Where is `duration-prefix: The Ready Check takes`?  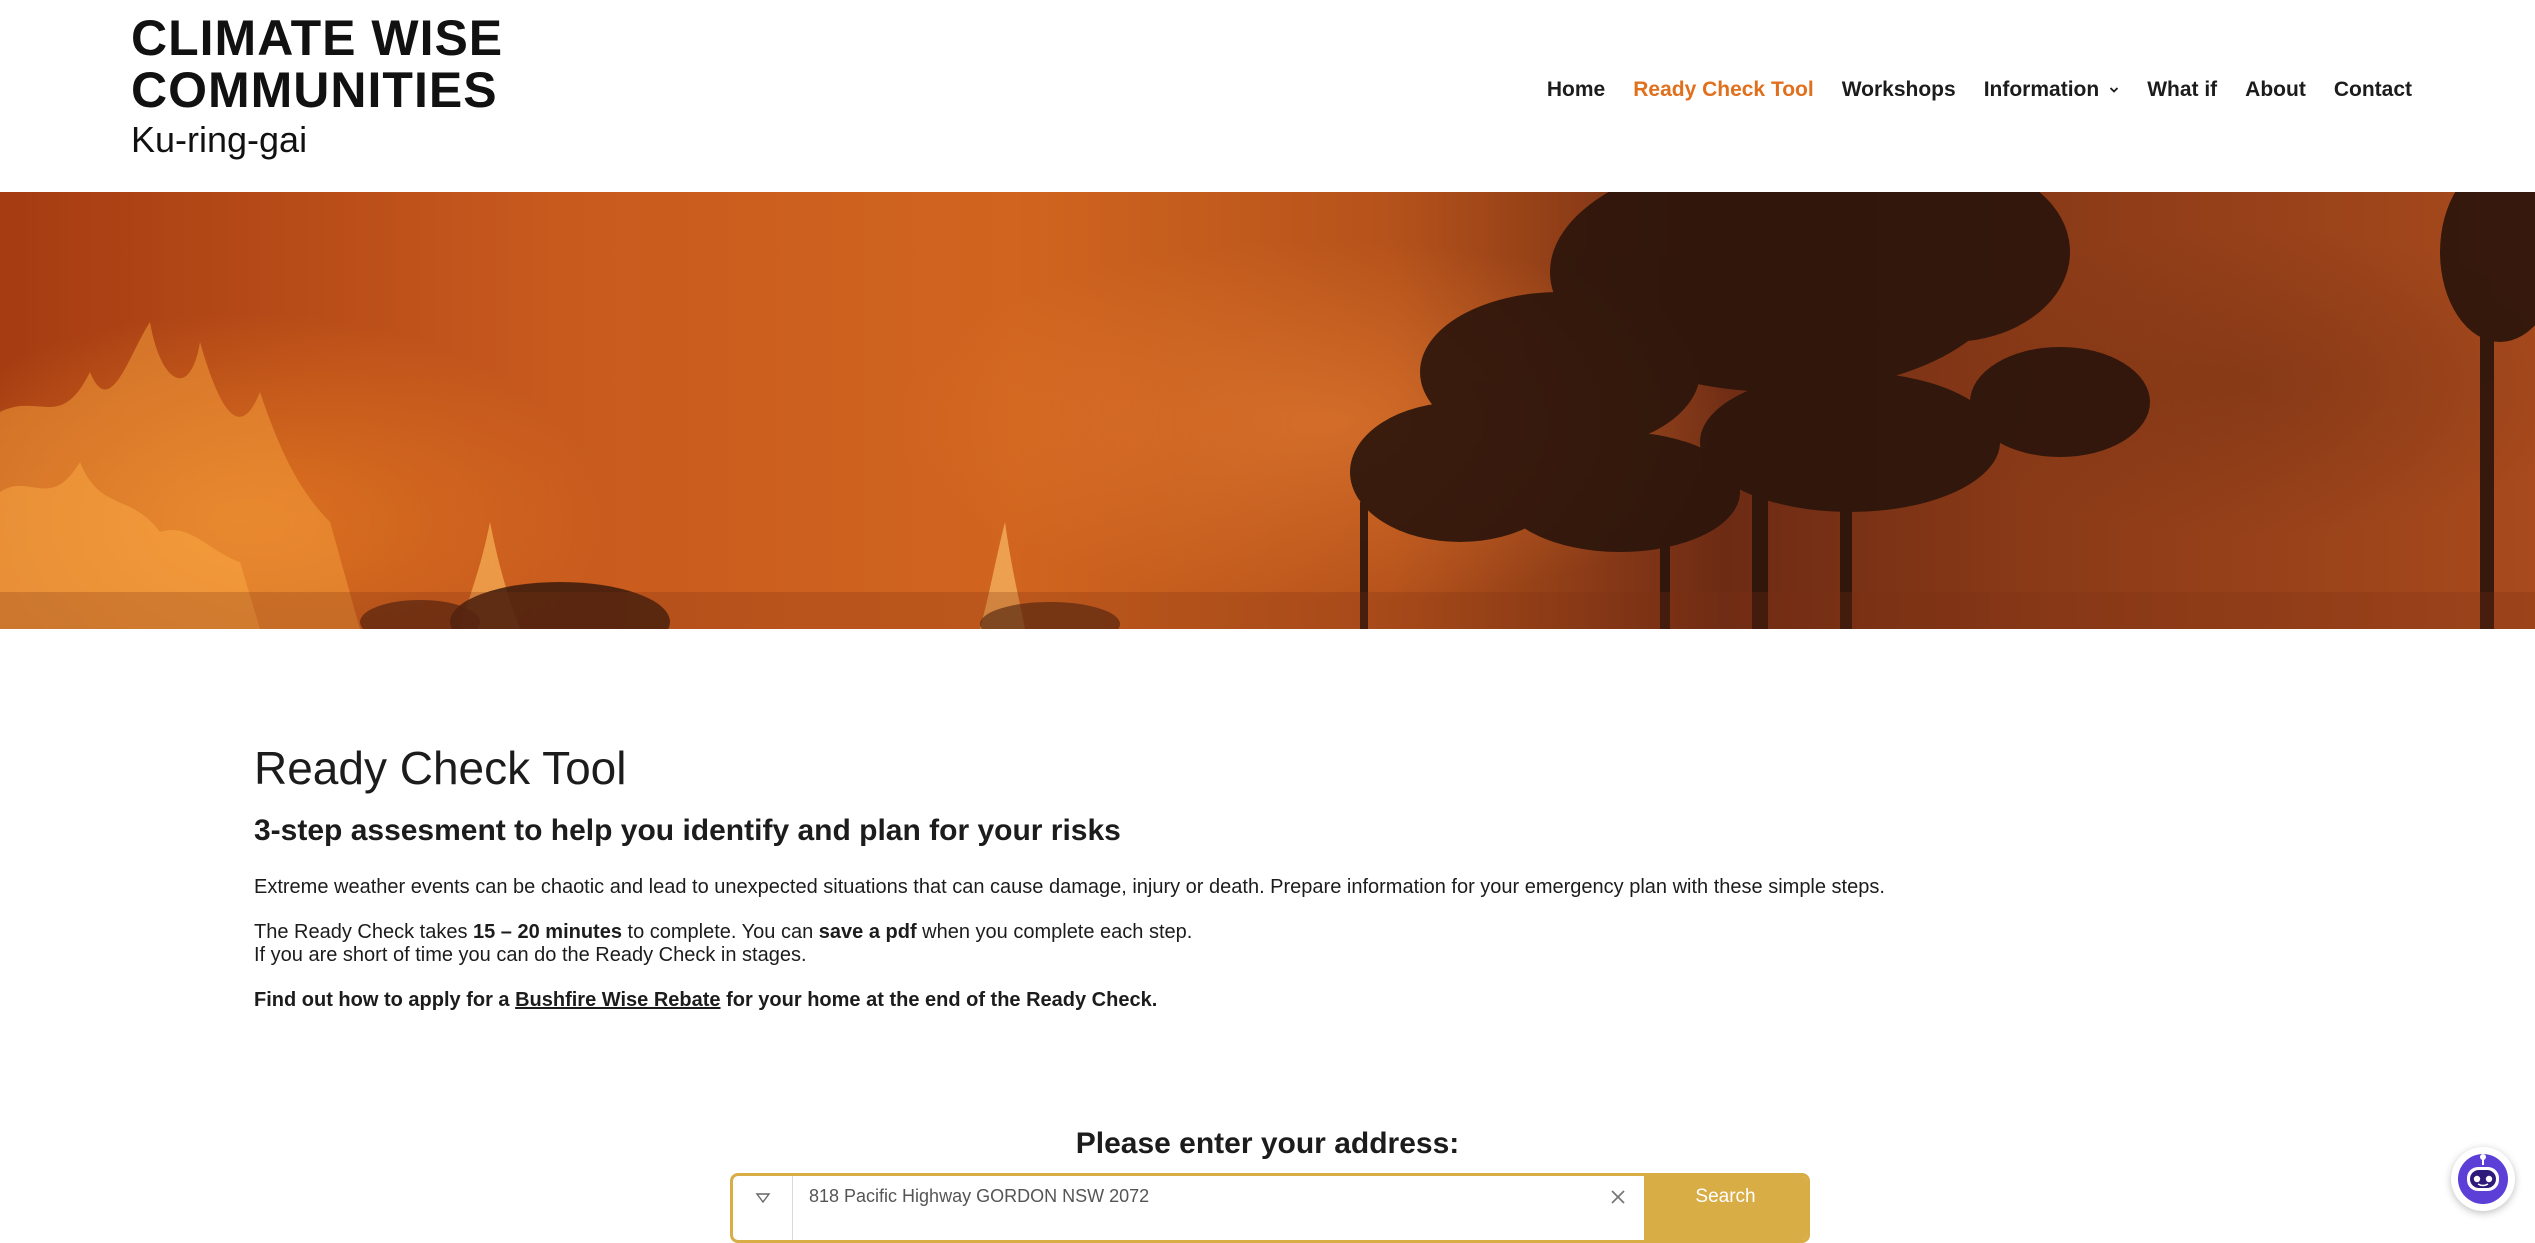 duration-prefix: The Ready Check takes is located at coordinates (363, 932).